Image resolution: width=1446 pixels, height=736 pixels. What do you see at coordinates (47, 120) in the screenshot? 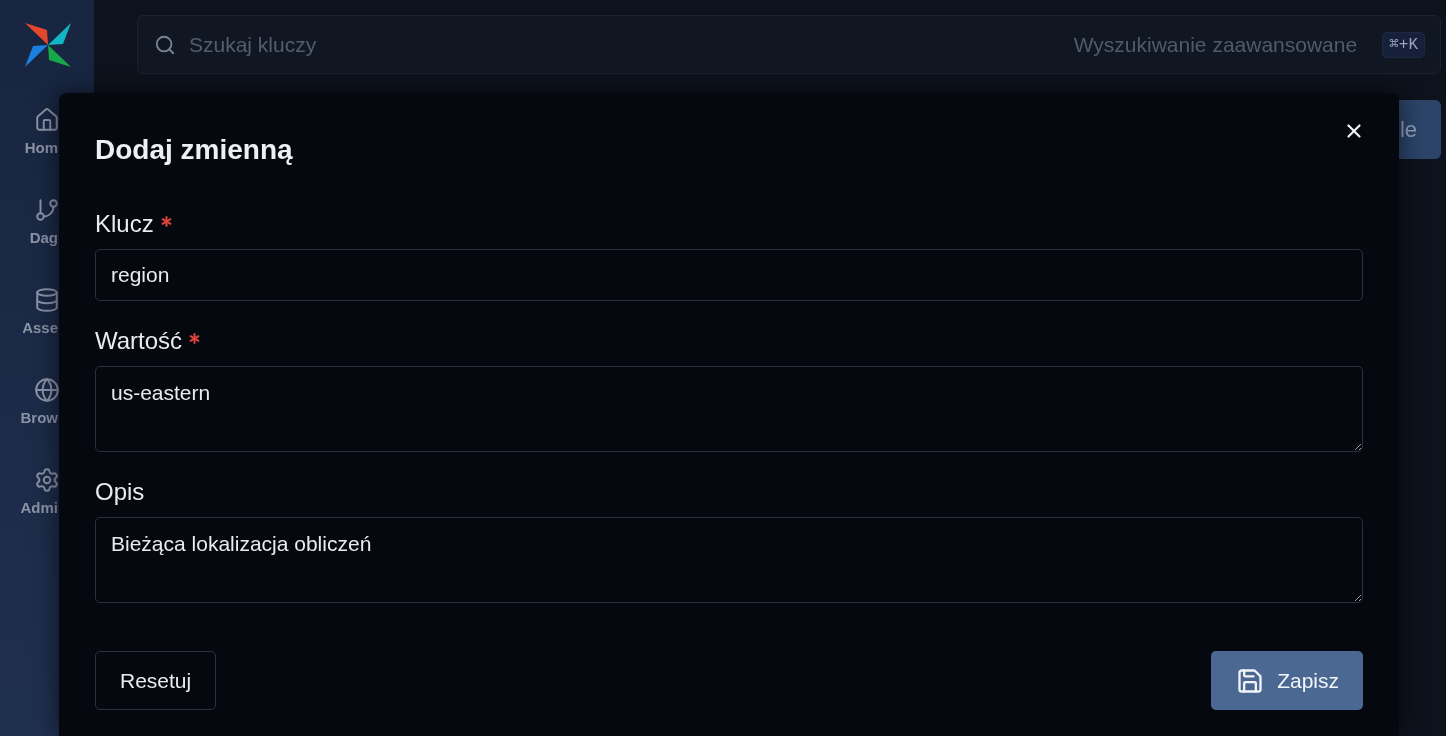
I see `home-icon` at bounding box center [47, 120].